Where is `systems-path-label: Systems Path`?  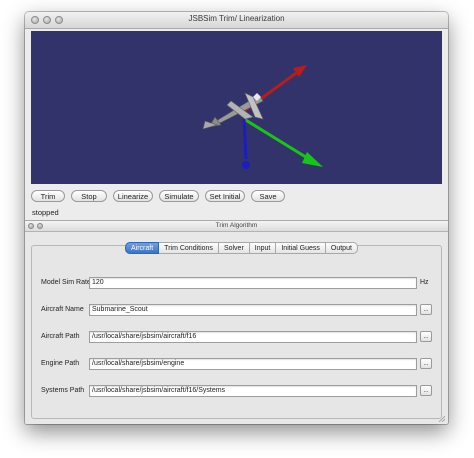 systems-path-label: Systems Path is located at coordinates (63, 390).